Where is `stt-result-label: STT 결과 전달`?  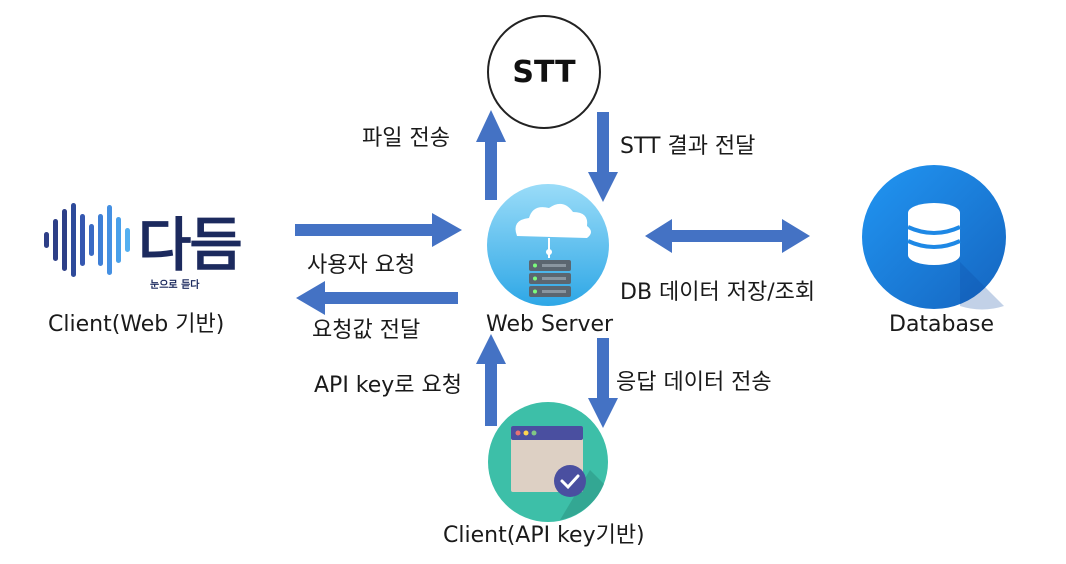 stt-result-label: STT 결과 전달 is located at coordinates (688, 146).